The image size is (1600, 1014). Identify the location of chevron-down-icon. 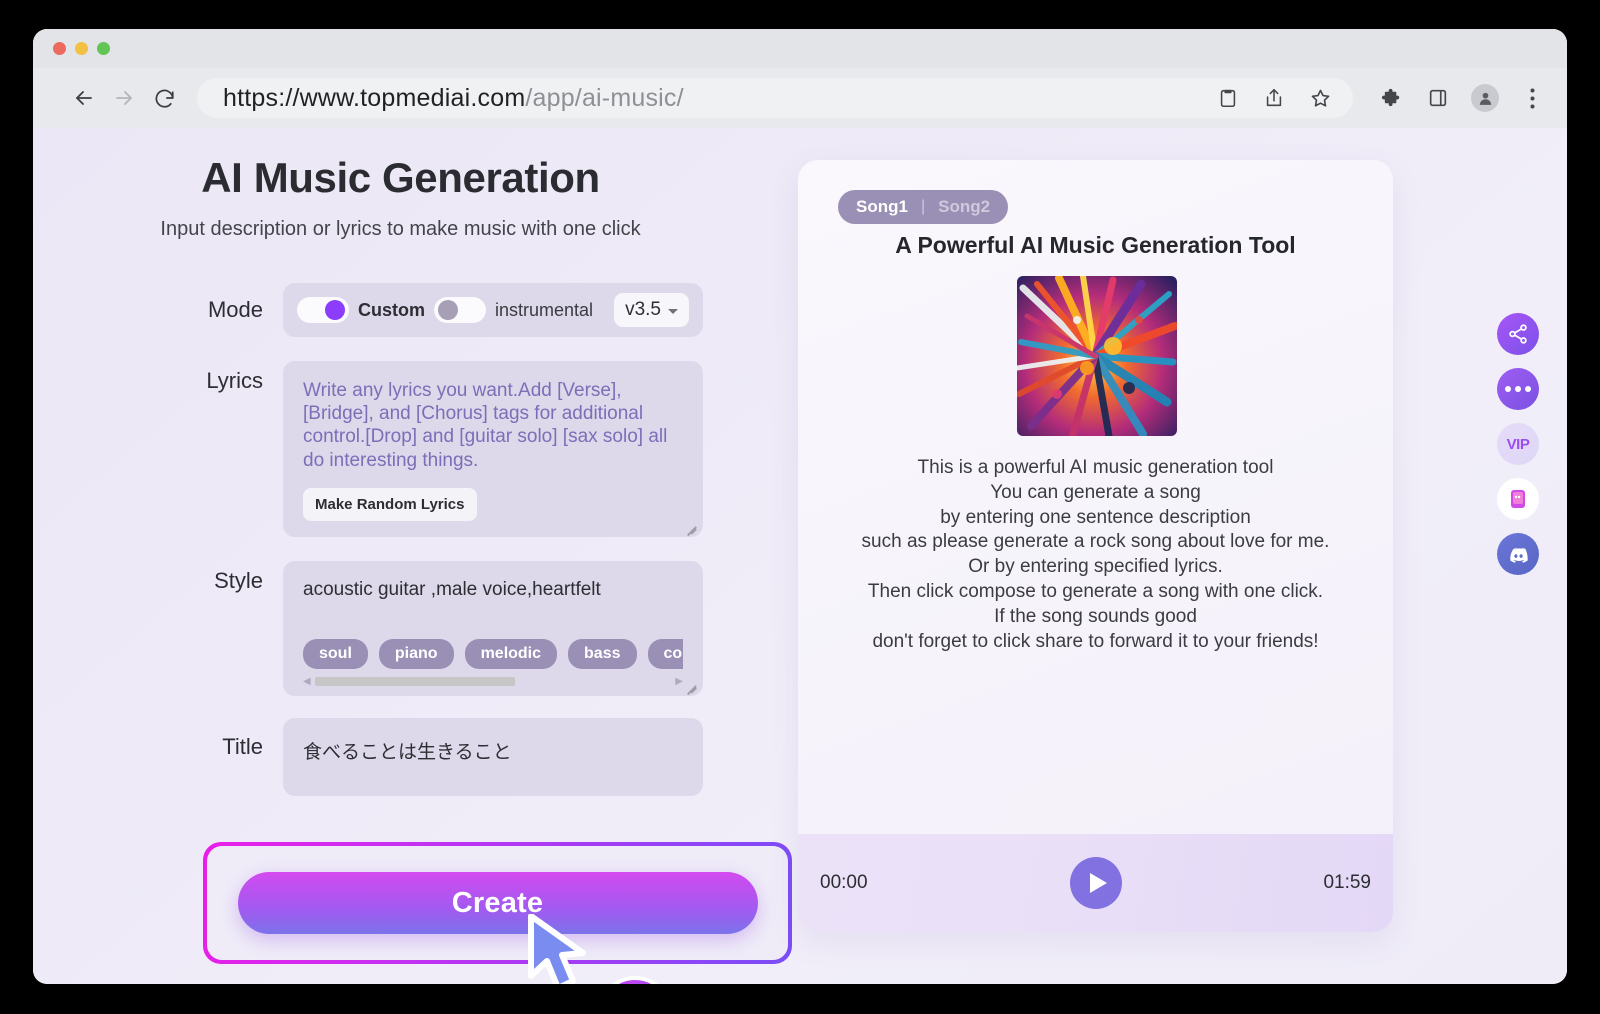
(673, 311).